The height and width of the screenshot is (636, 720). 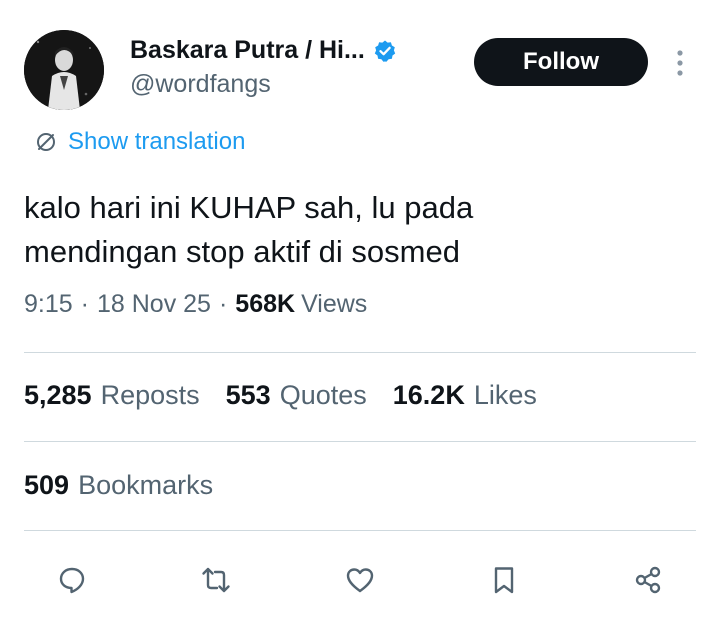 I want to click on share-button, so click(x=648, y=580).